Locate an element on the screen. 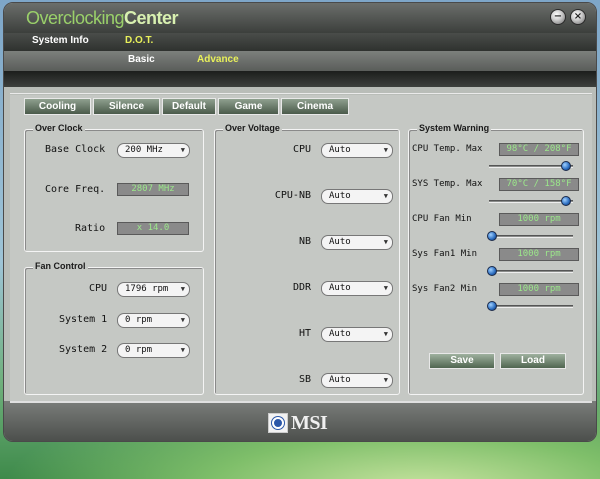 The image size is (600, 479). voltage-cpu-nb-value: Auto is located at coordinates (340, 196).